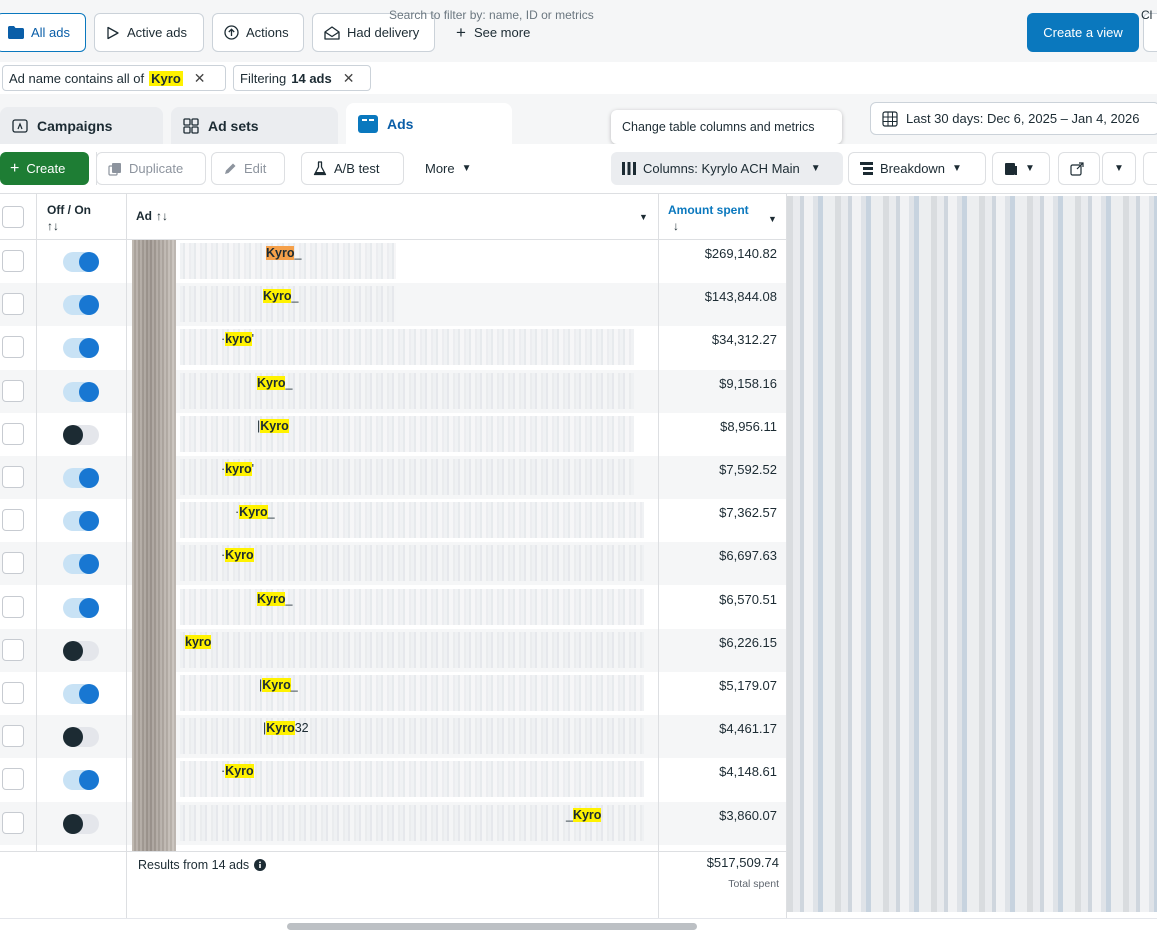 This screenshot has width=1157, height=934. What do you see at coordinates (740, 296) in the screenshot?
I see `amount-spent-cell: $143,844.08` at bounding box center [740, 296].